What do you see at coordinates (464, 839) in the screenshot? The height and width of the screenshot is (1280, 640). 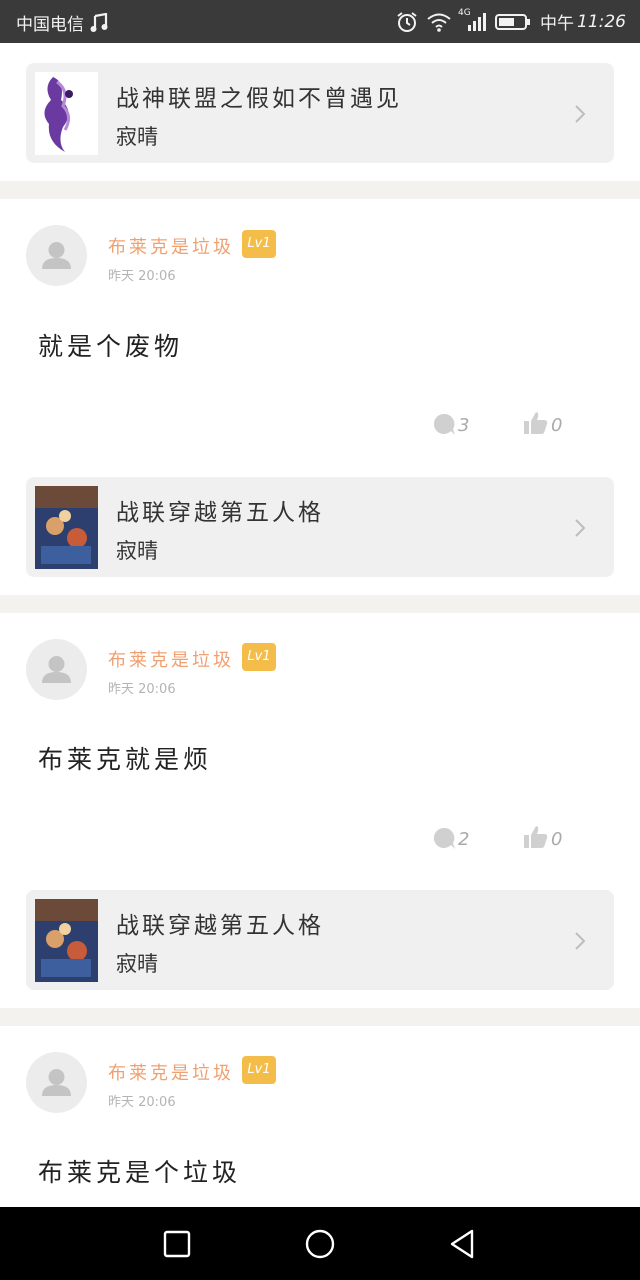 I see `comment-count: 2` at bounding box center [464, 839].